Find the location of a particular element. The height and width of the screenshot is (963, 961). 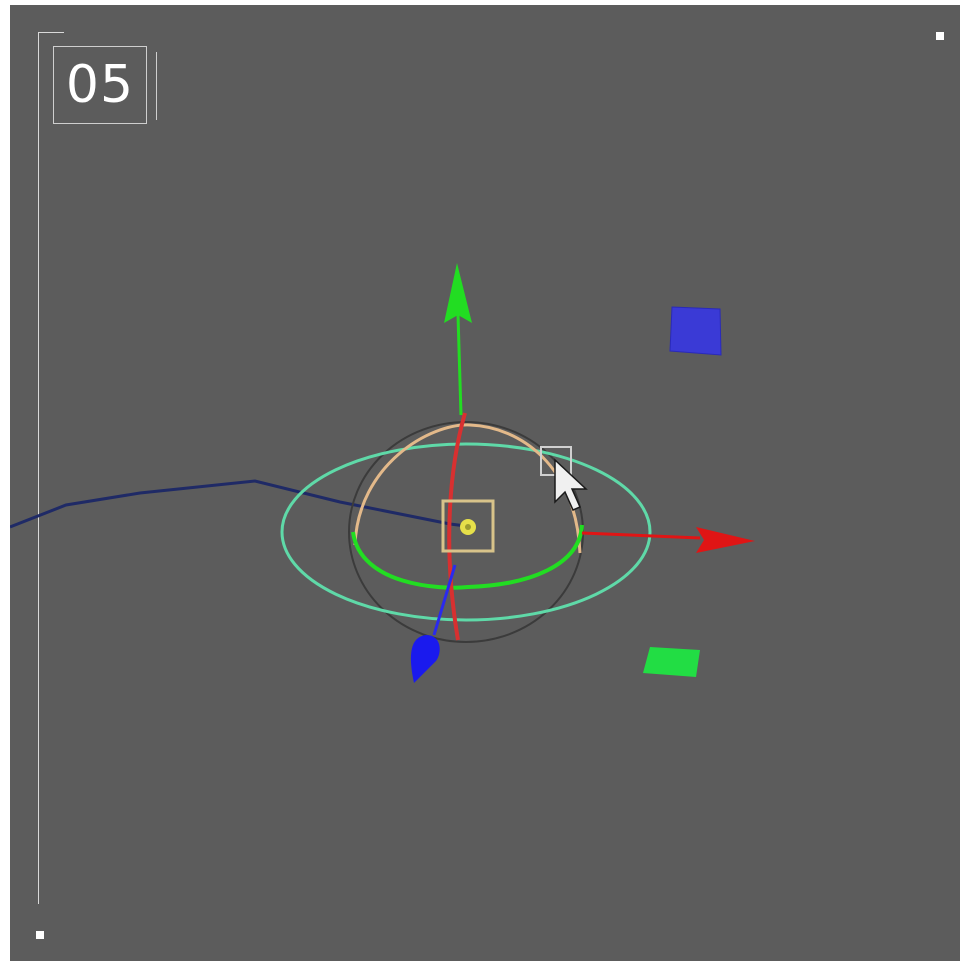

pivot-point-center is located at coordinates (468, 527).